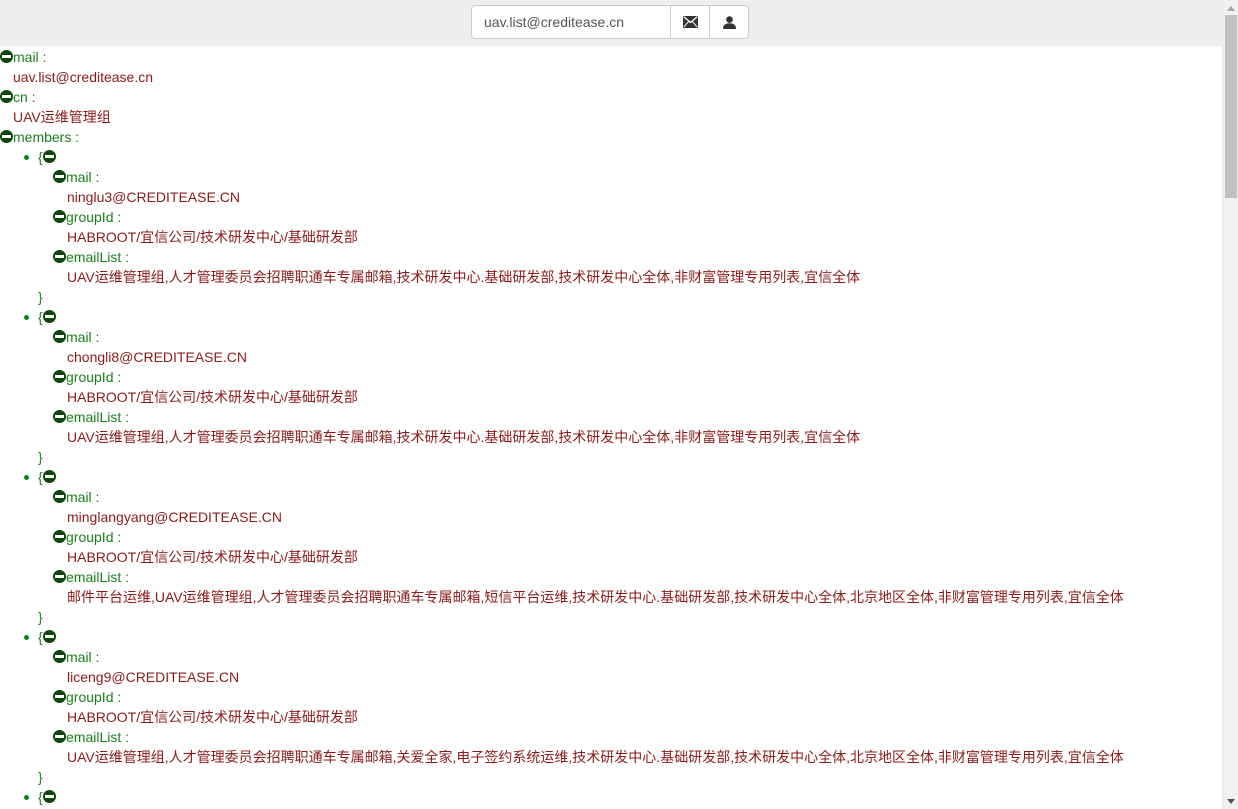 This screenshot has height=809, width=1238. I want to click on mail-search-button, so click(690, 22).